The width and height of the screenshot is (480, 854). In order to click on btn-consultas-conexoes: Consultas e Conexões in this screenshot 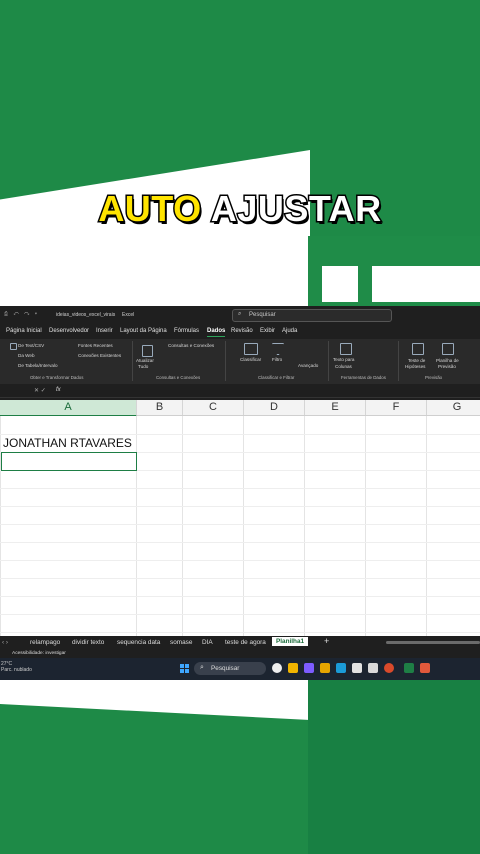, I will do `click(191, 345)`.